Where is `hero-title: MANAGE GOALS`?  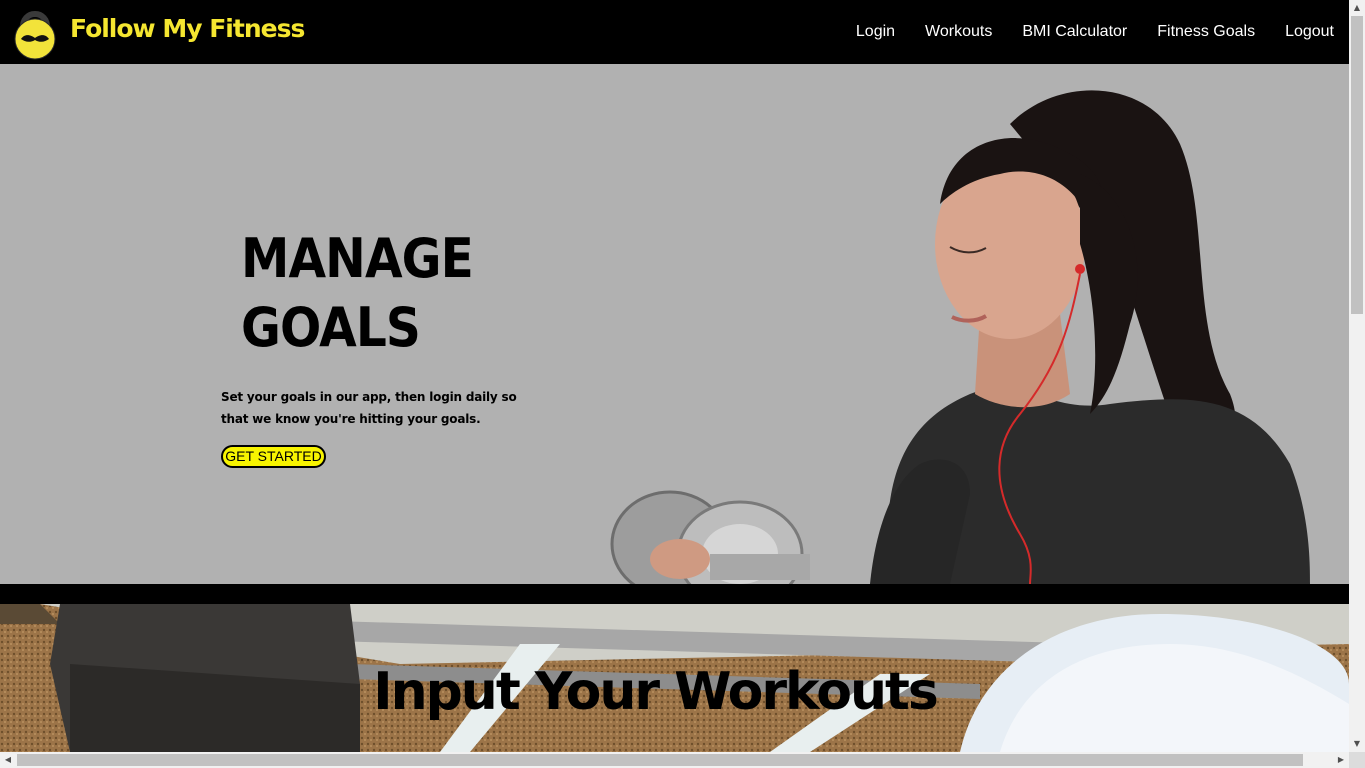
hero-title: MANAGE GOALS is located at coordinates (357, 293).